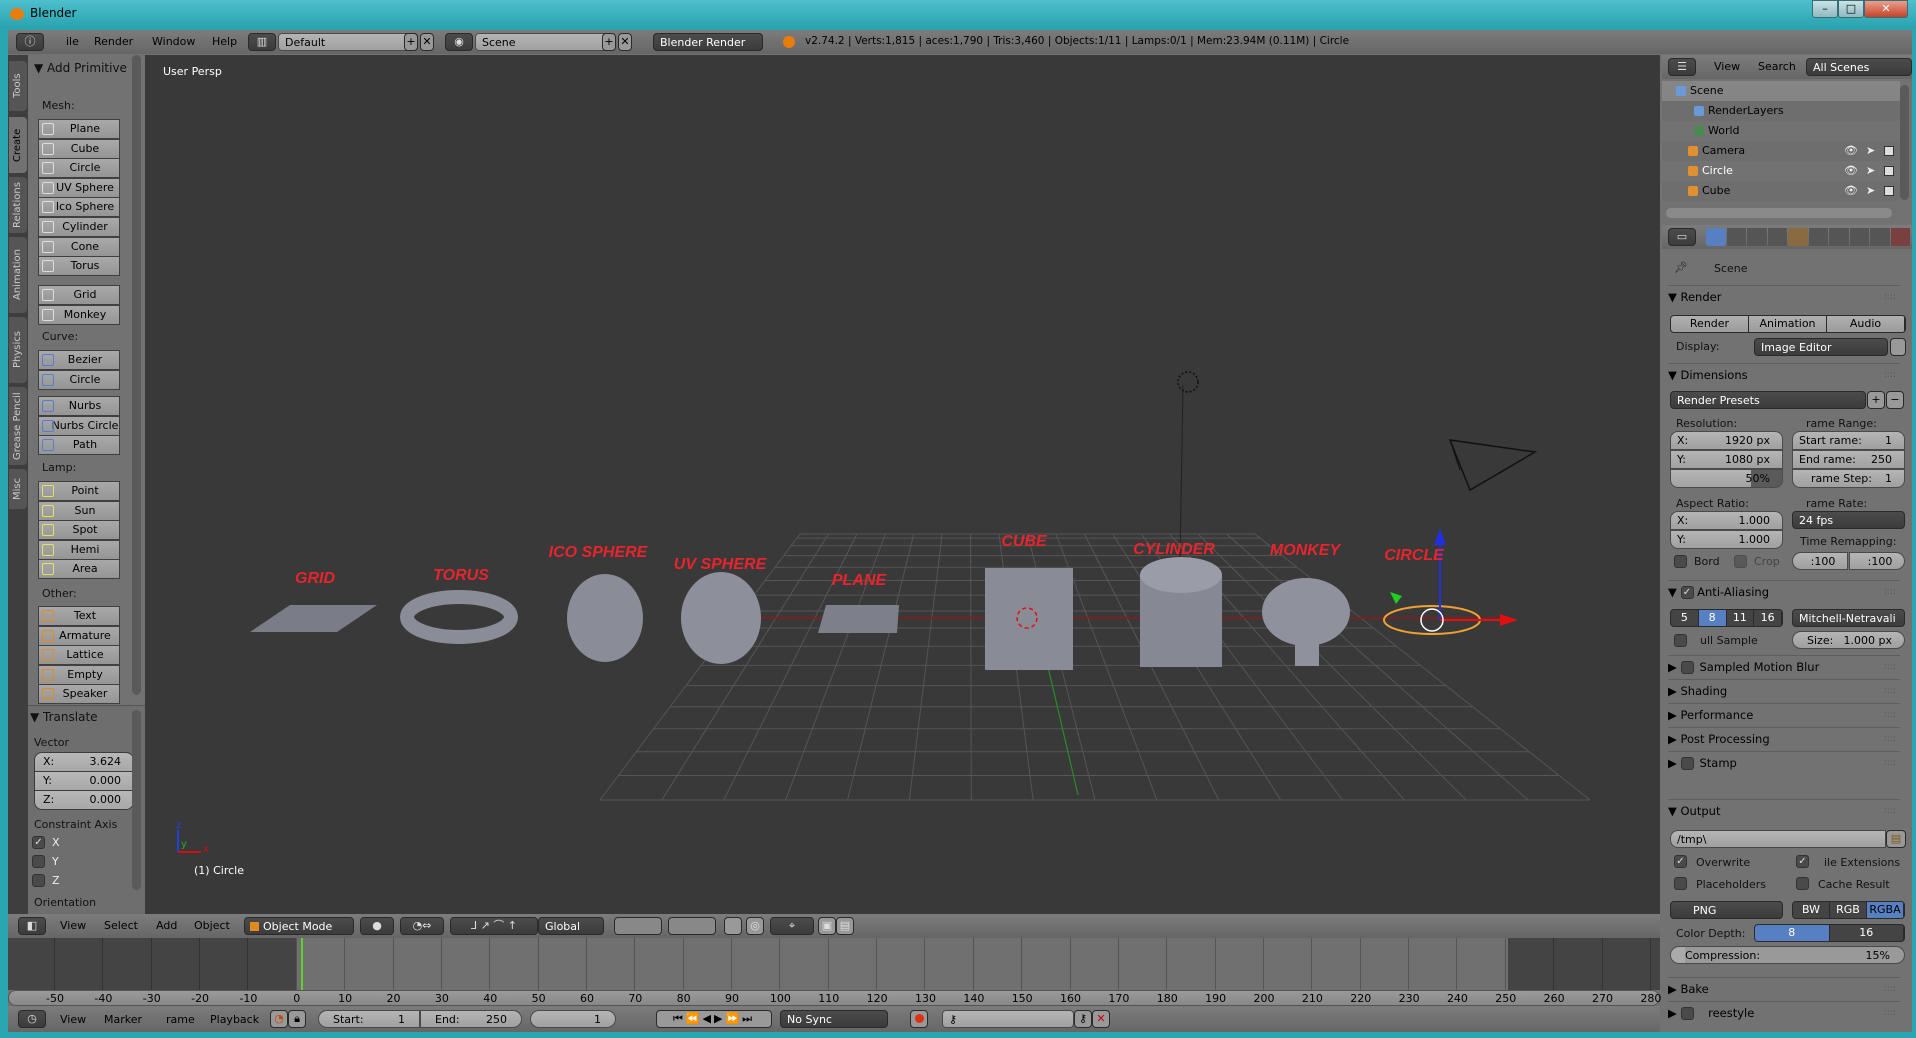 The height and width of the screenshot is (1038, 1916). What do you see at coordinates (1818, 237) in the screenshot?
I see `constraints-tab-icon` at bounding box center [1818, 237].